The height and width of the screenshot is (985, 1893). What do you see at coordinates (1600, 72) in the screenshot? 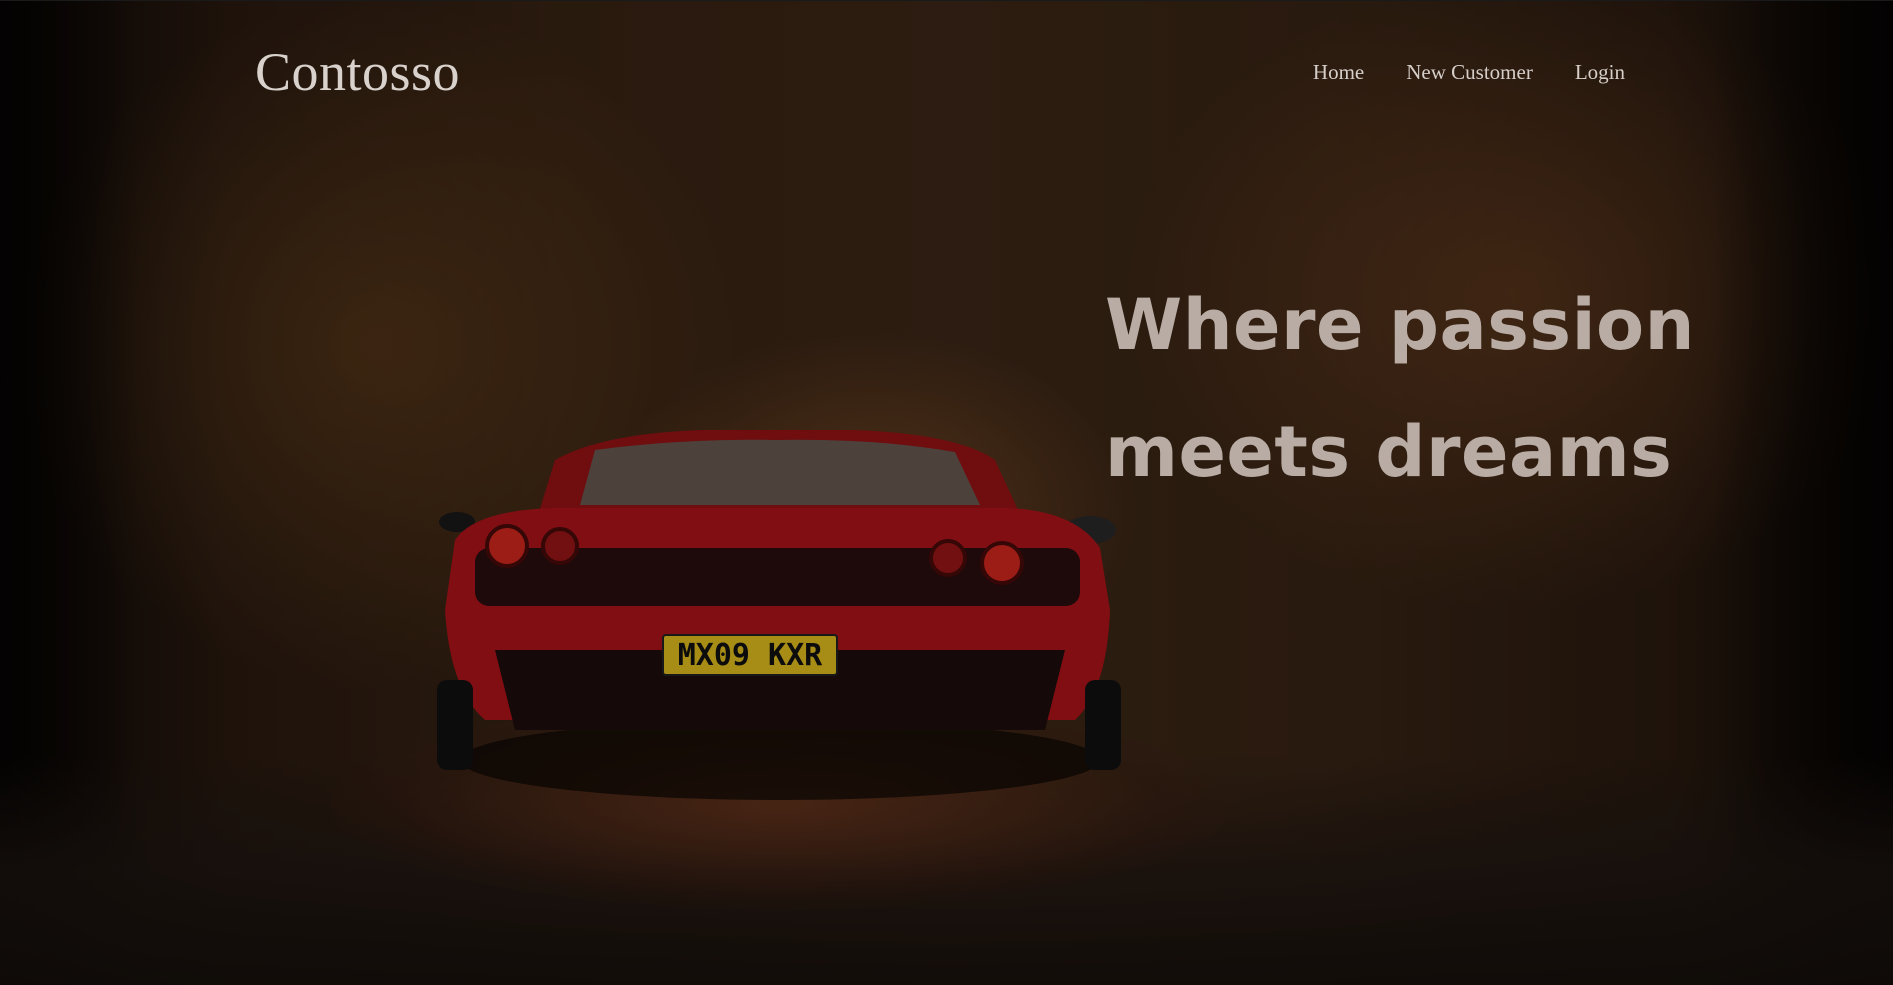
I see `nav-login-link: Login` at bounding box center [1600, 72].